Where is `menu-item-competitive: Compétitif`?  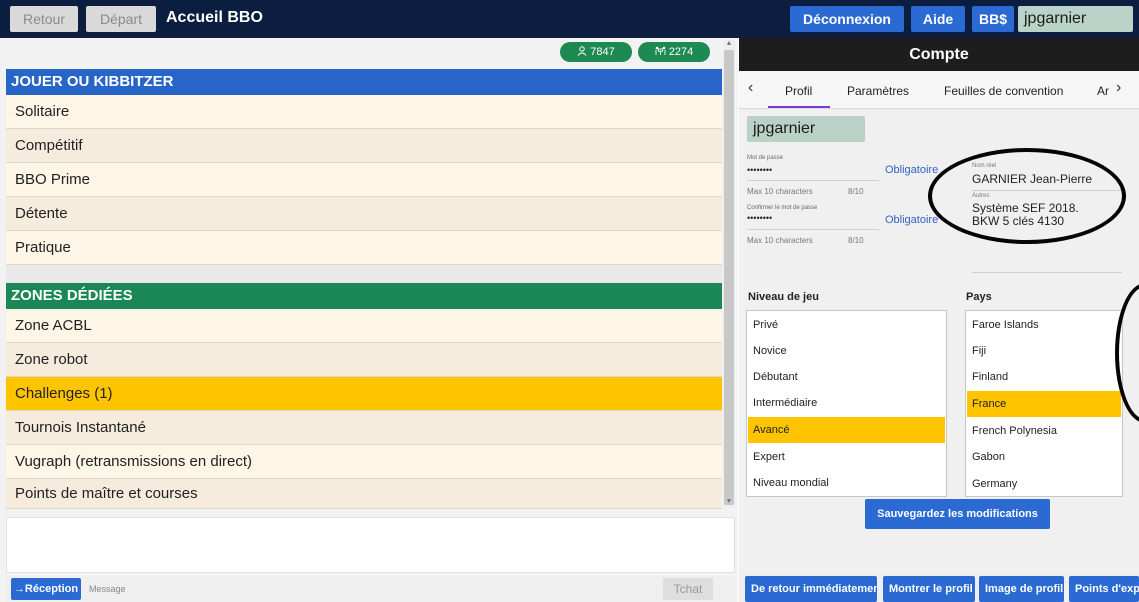
menu-item-competitive: Compétitif is located at coordinates (364, 146).